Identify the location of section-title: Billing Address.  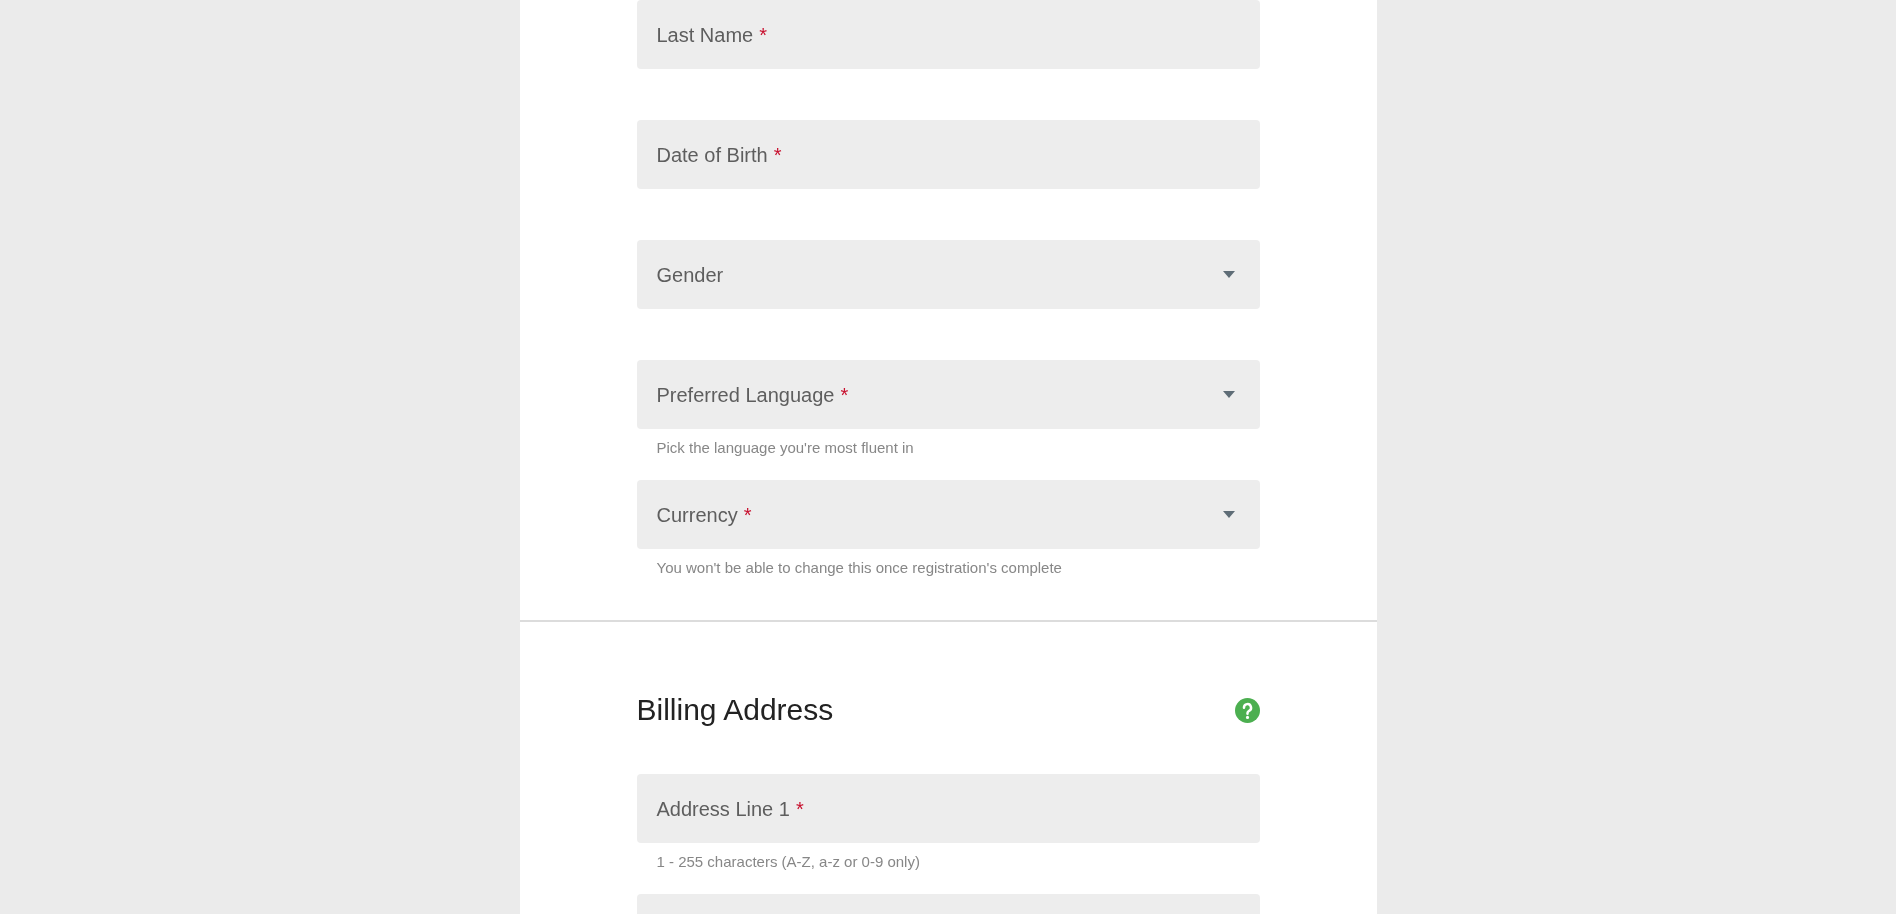
(735, 710).